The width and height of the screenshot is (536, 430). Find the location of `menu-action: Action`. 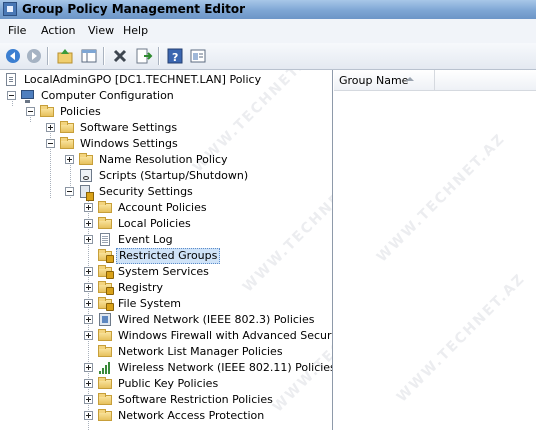

menu-action: Action is located at coordinates (58, 30).